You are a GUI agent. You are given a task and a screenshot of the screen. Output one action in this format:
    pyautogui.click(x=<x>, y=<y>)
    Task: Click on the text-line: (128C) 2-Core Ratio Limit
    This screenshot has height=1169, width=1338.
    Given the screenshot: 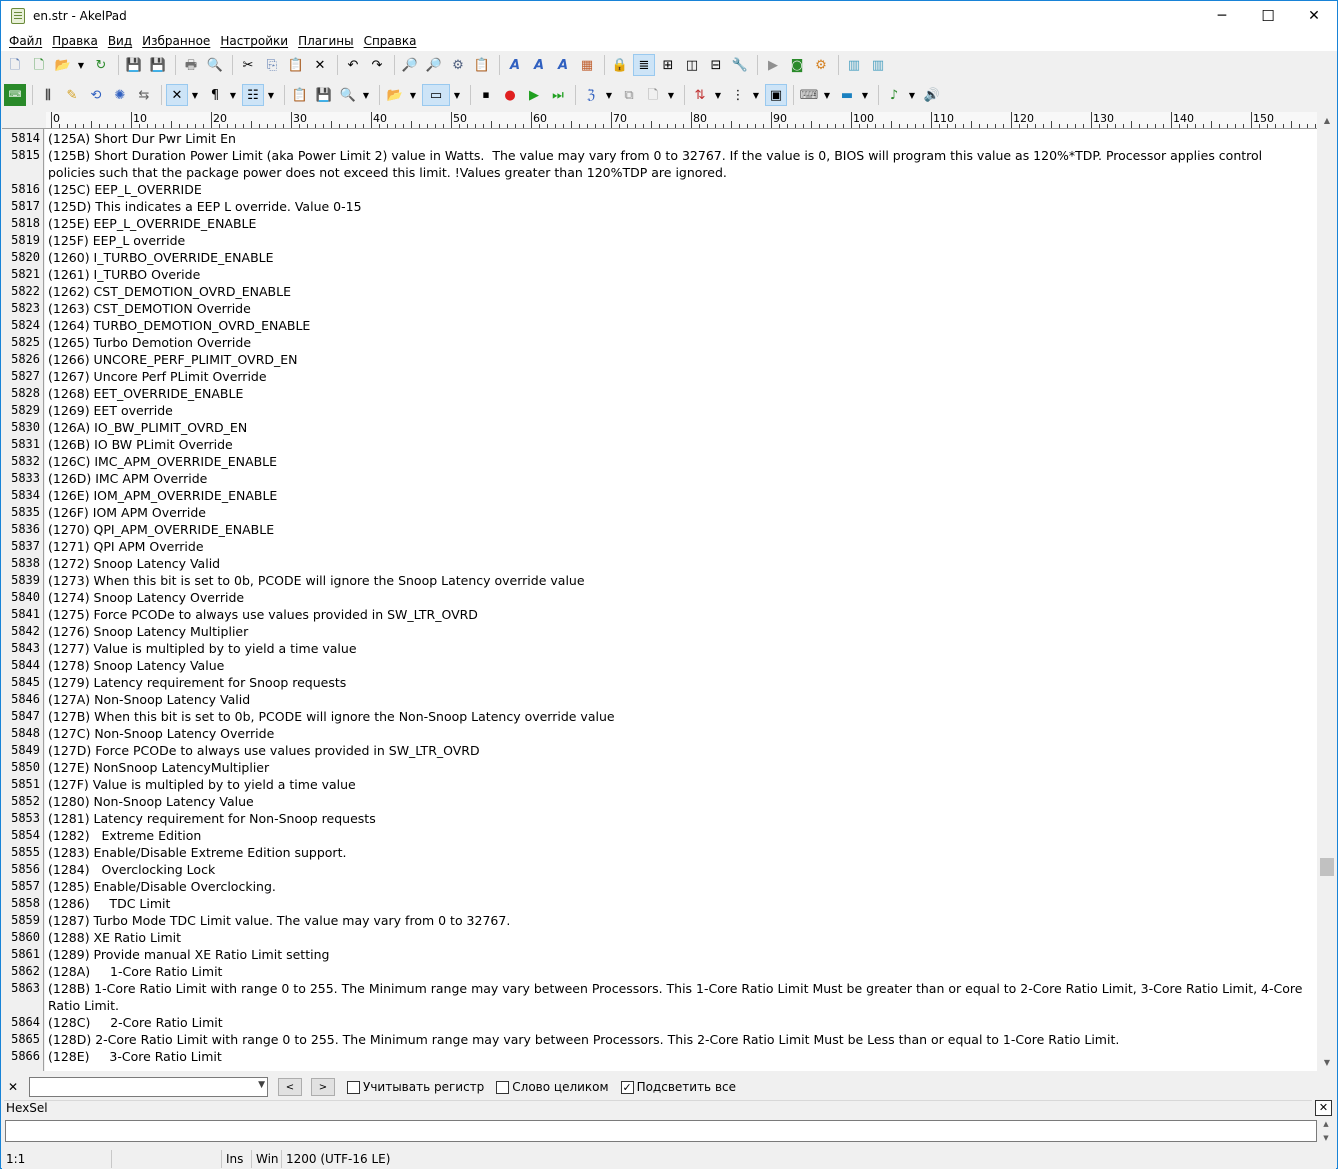 What is the action you would take?
    pyautogui.click(x=680, y=1022)
    